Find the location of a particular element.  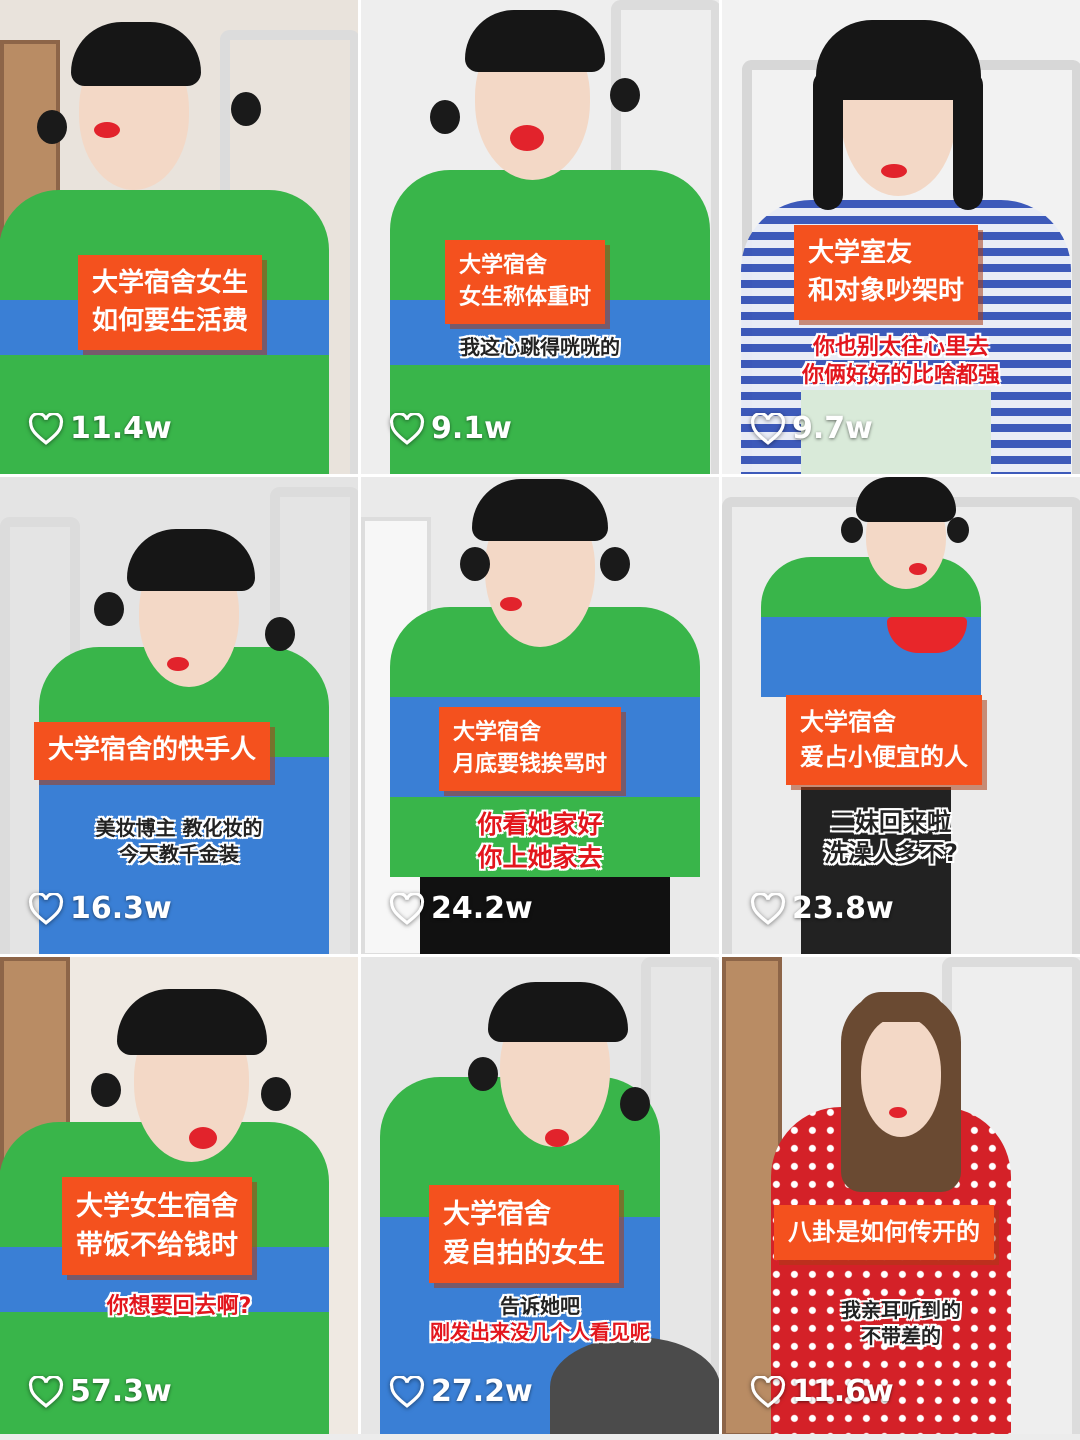

video-card: 大学宿舍 爱自拍的女生 告诉她吧 刚发出来没几个人看见呢 27.2w is located at coordinates (540, 1197).